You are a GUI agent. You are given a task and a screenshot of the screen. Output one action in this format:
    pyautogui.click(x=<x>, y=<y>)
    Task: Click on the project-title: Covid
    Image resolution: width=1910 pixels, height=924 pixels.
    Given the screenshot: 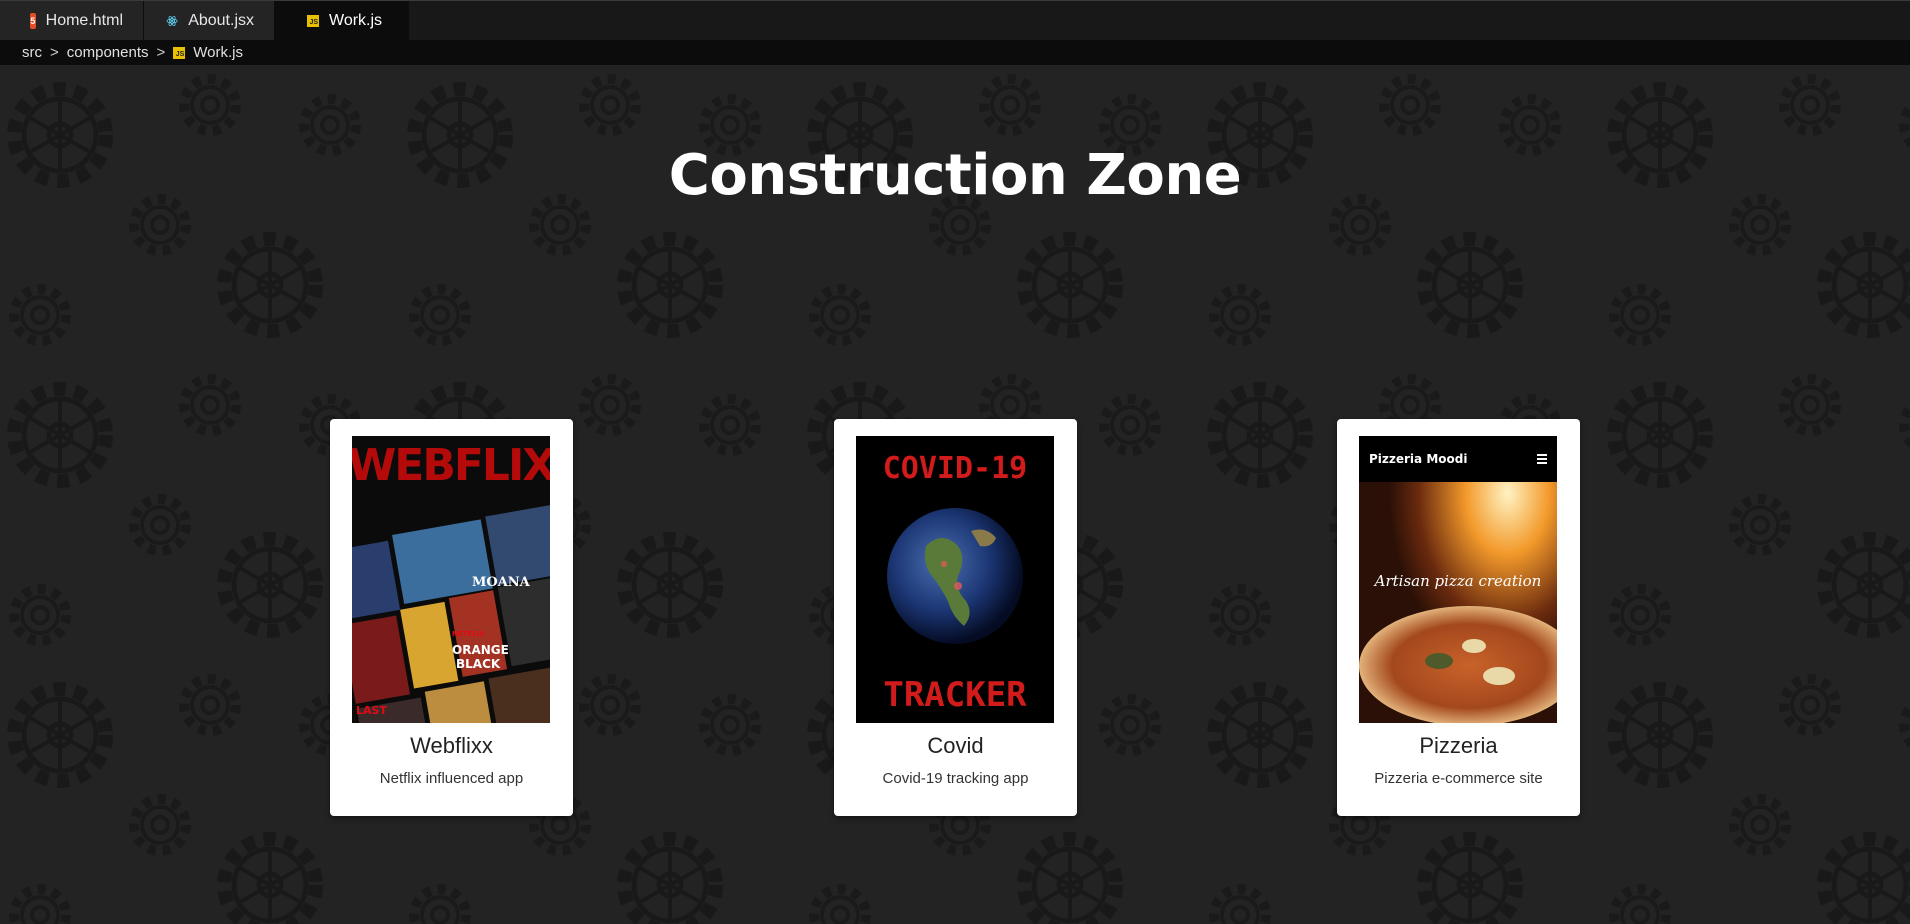 What is the action you would take?
    pyautogui.click(x=955, y=746)
    